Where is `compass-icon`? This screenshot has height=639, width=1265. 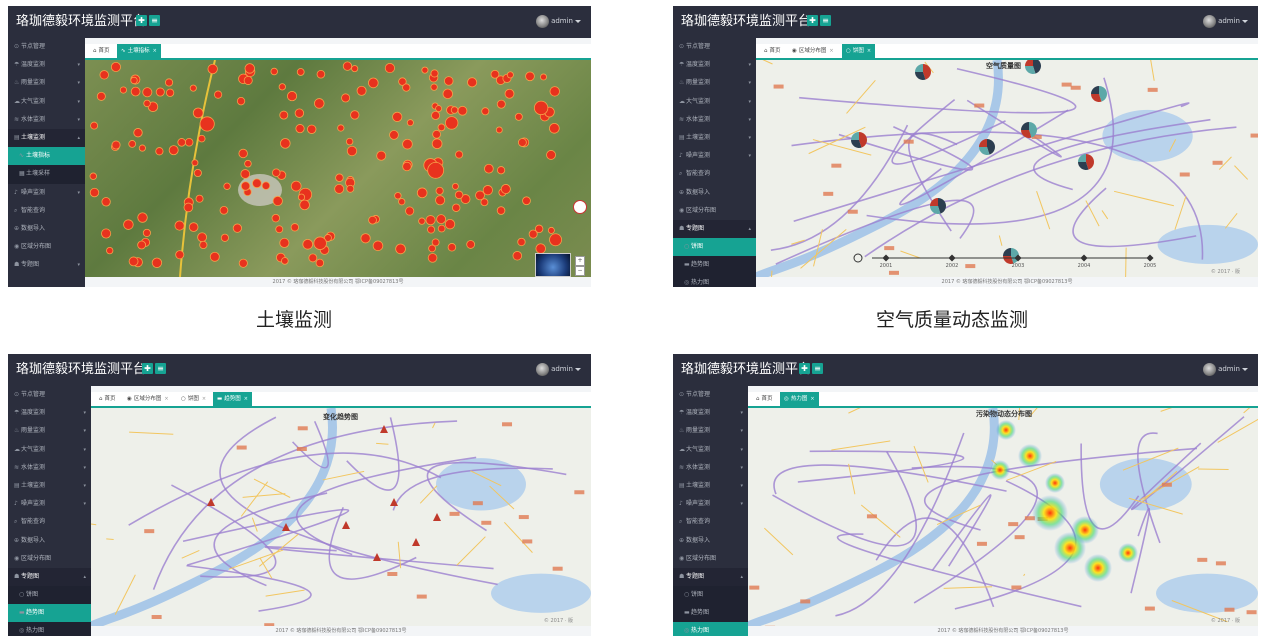
compass-icon is located at coordinates (580, 207).